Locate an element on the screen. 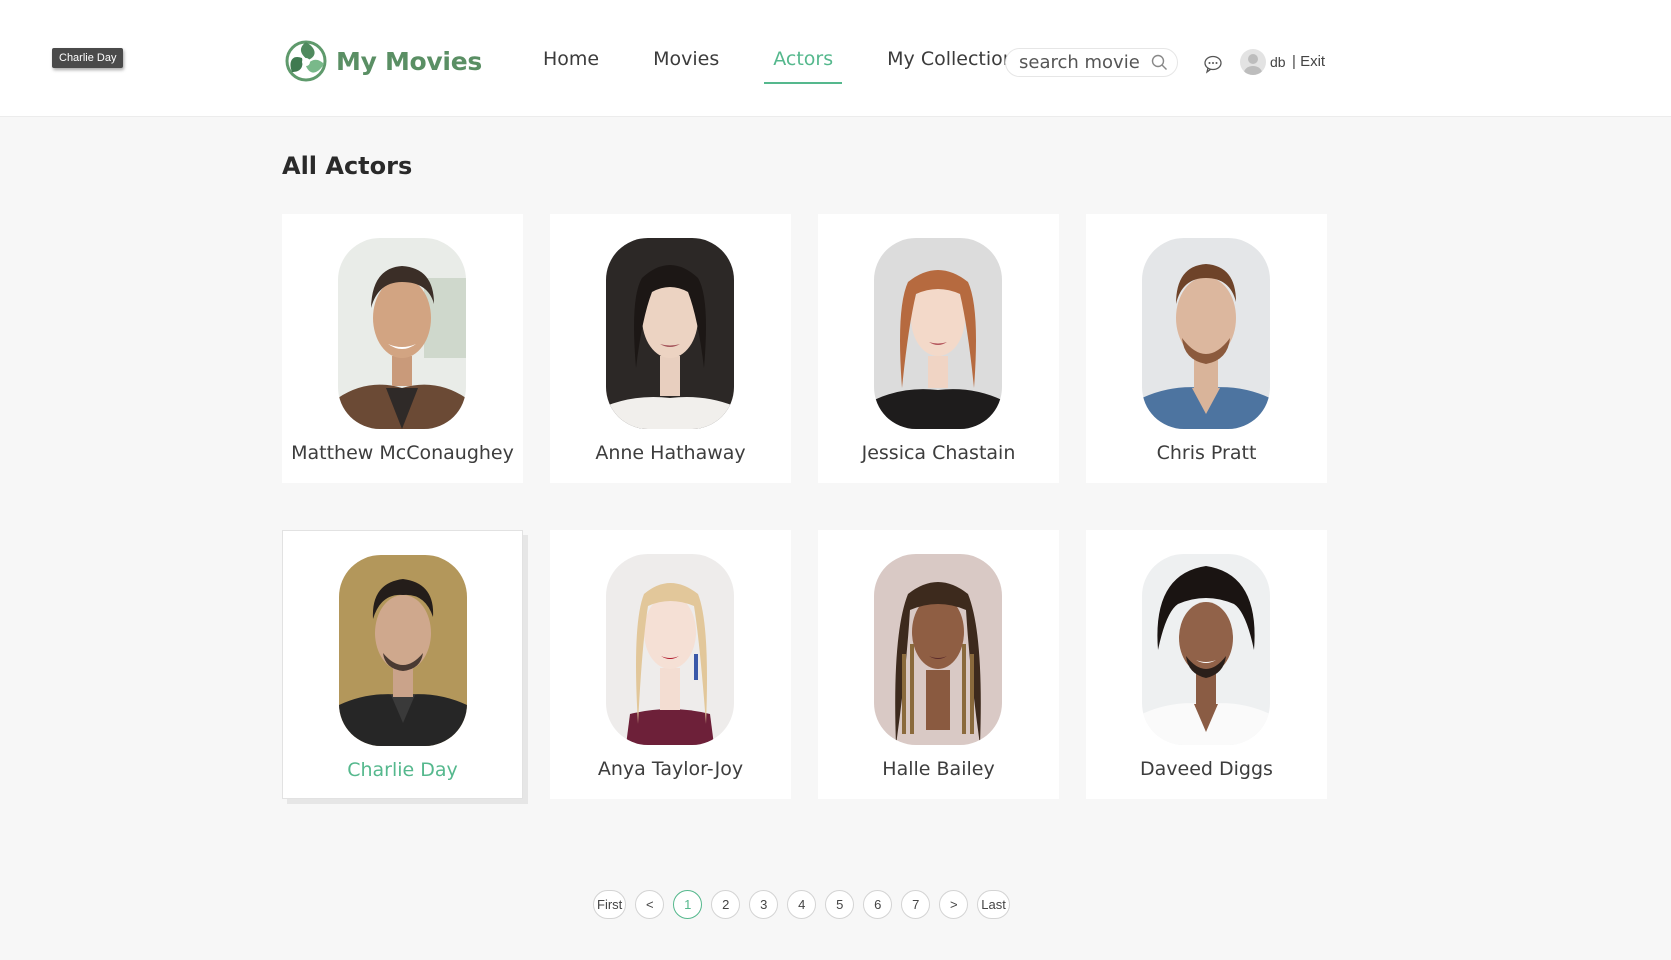 The height and width of the screenshot is (960, 1671). actor-name: Anya Taylor-Joy is located at coordinates (670, 769).